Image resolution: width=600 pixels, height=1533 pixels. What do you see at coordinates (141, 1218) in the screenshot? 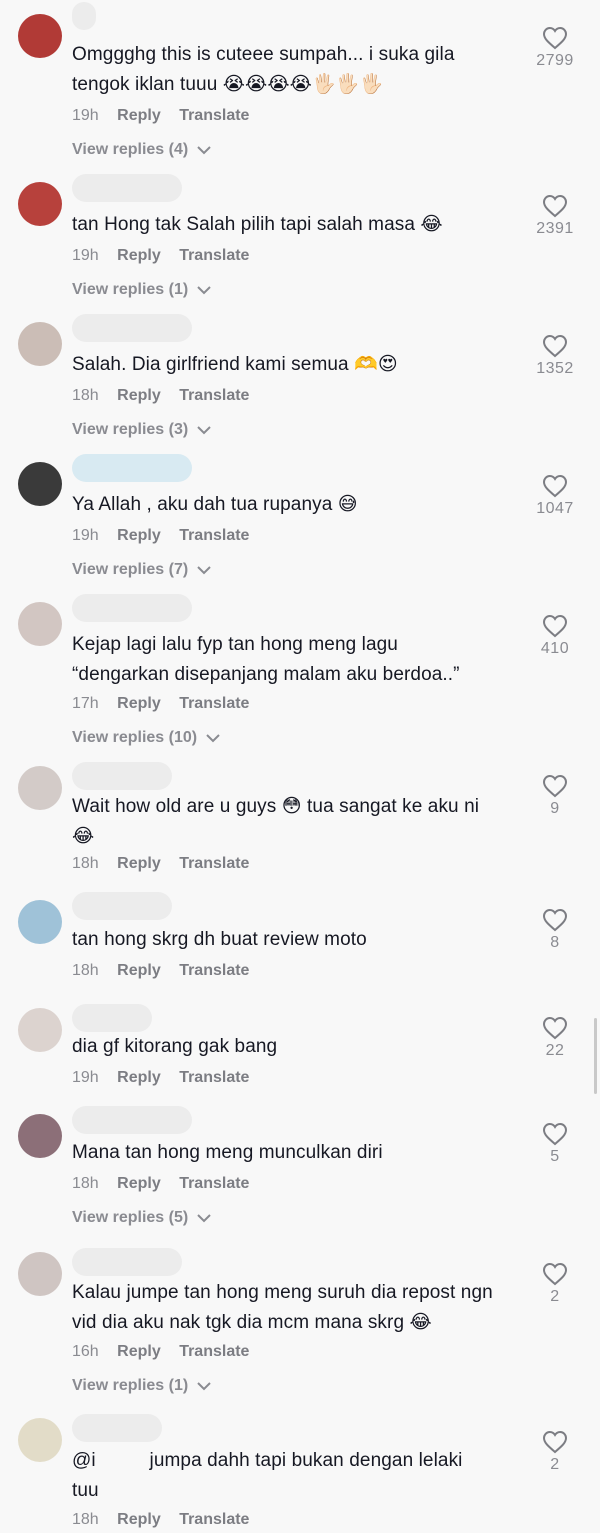
I see `view-replies-button: View replies (5)` at bounding box center [141, 1218].